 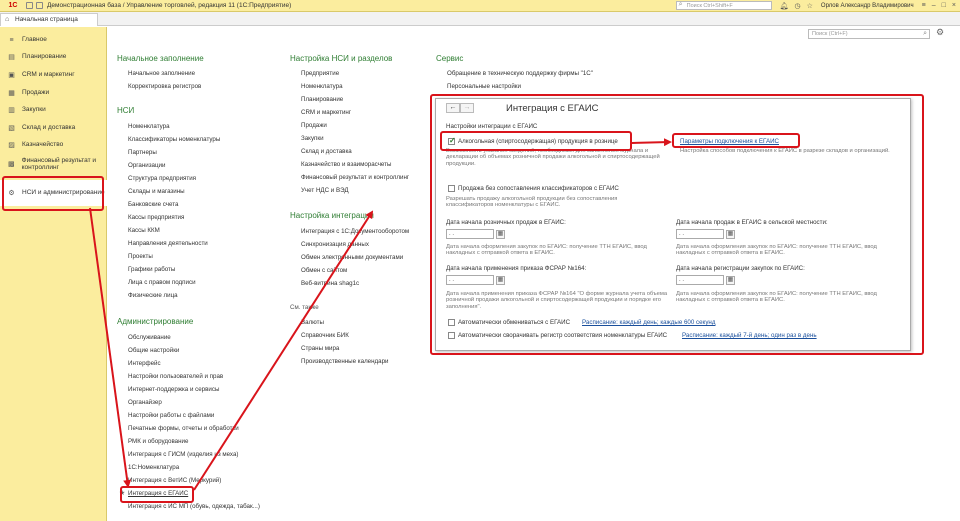 What do you see at coordinates (153, 295) in the screenshot?
I see `nav-link: Физические лица` at bounding box center [153, 295].